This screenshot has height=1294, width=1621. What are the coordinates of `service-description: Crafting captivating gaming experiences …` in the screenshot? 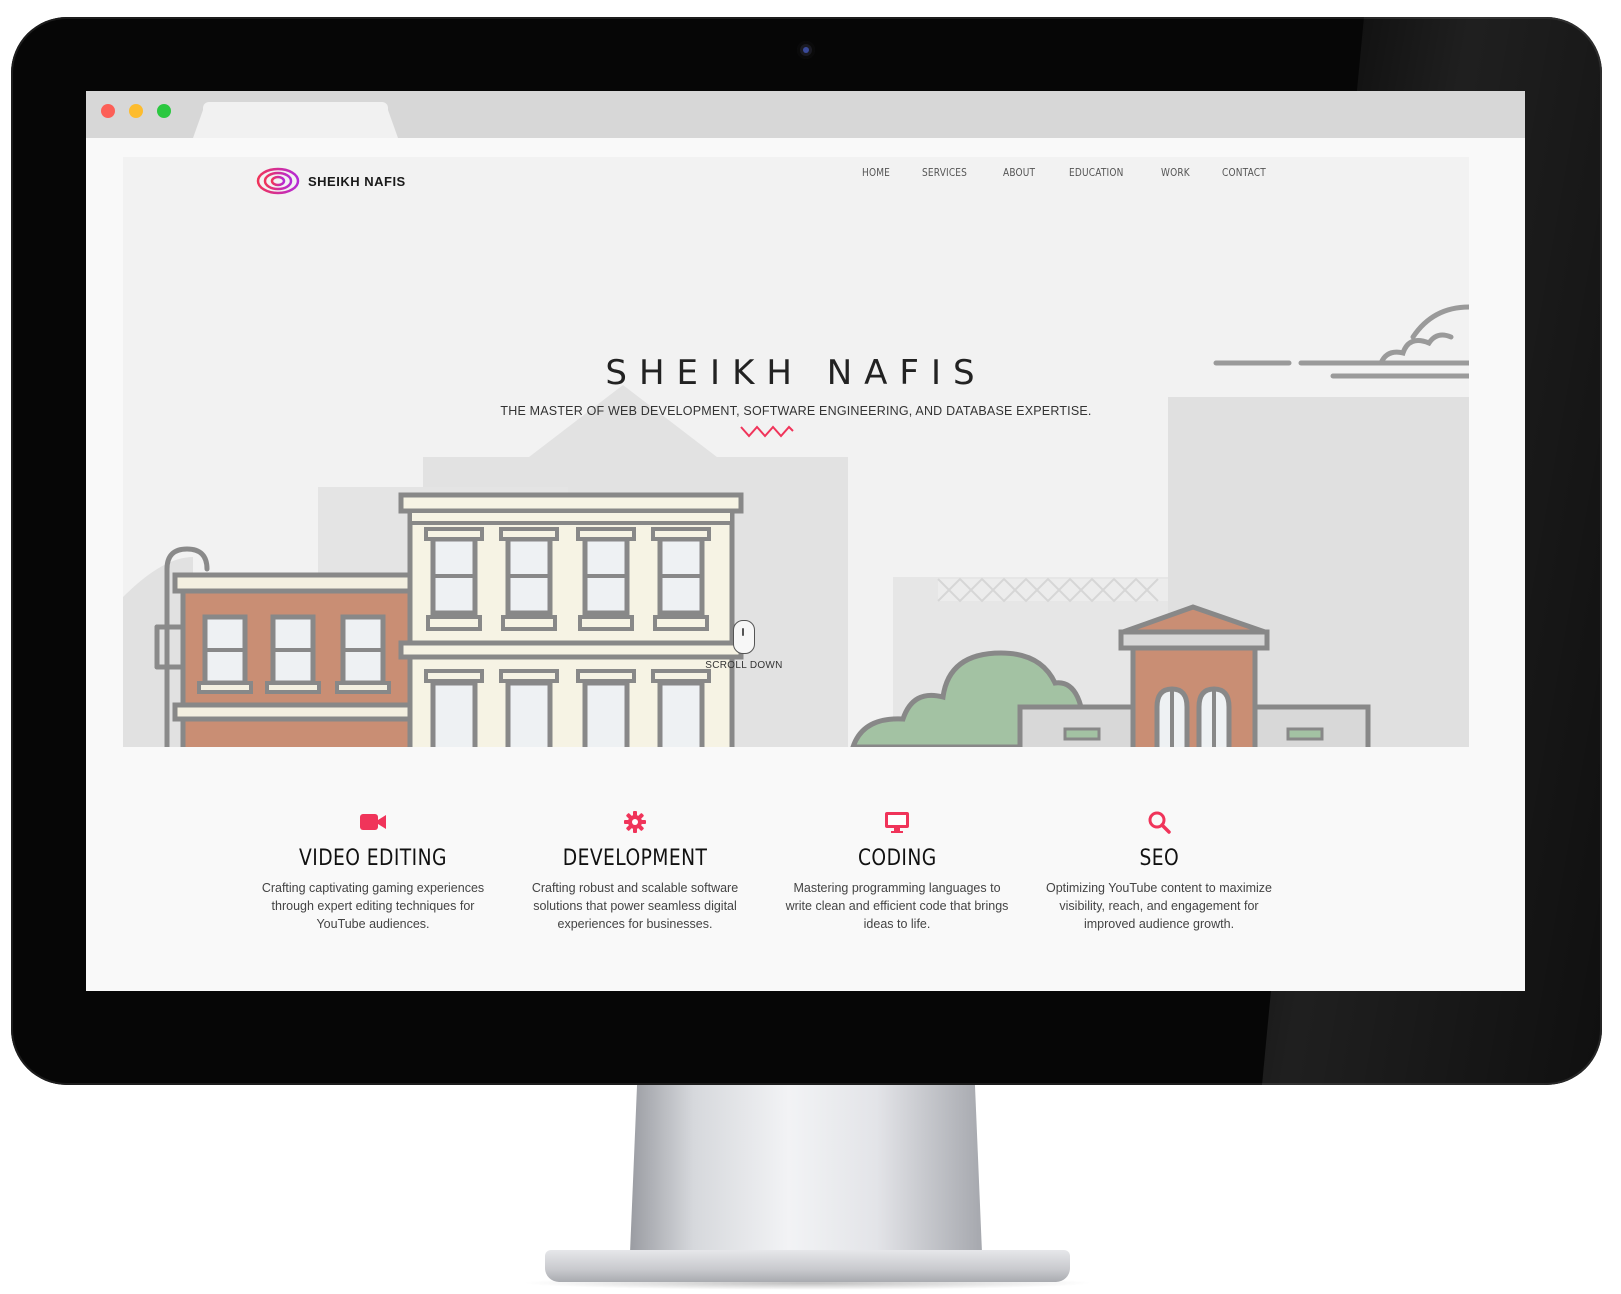 It's located at (373, 906).